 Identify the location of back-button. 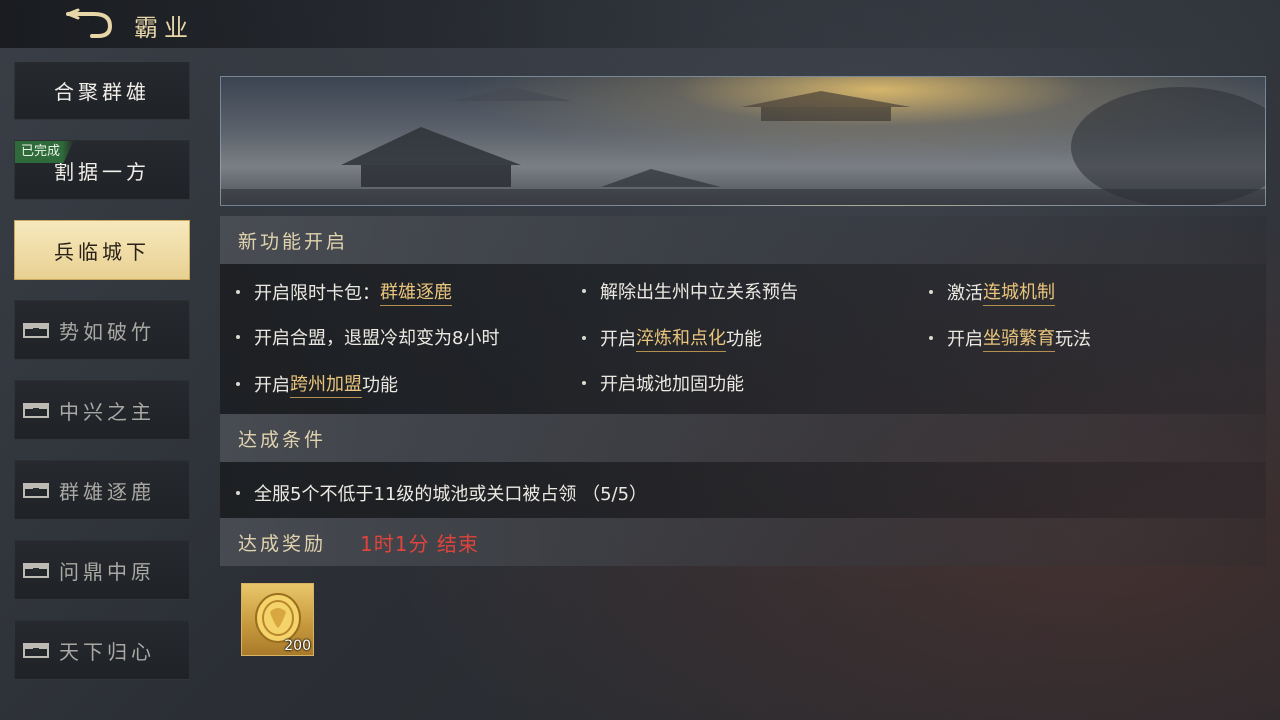
(92, 24).